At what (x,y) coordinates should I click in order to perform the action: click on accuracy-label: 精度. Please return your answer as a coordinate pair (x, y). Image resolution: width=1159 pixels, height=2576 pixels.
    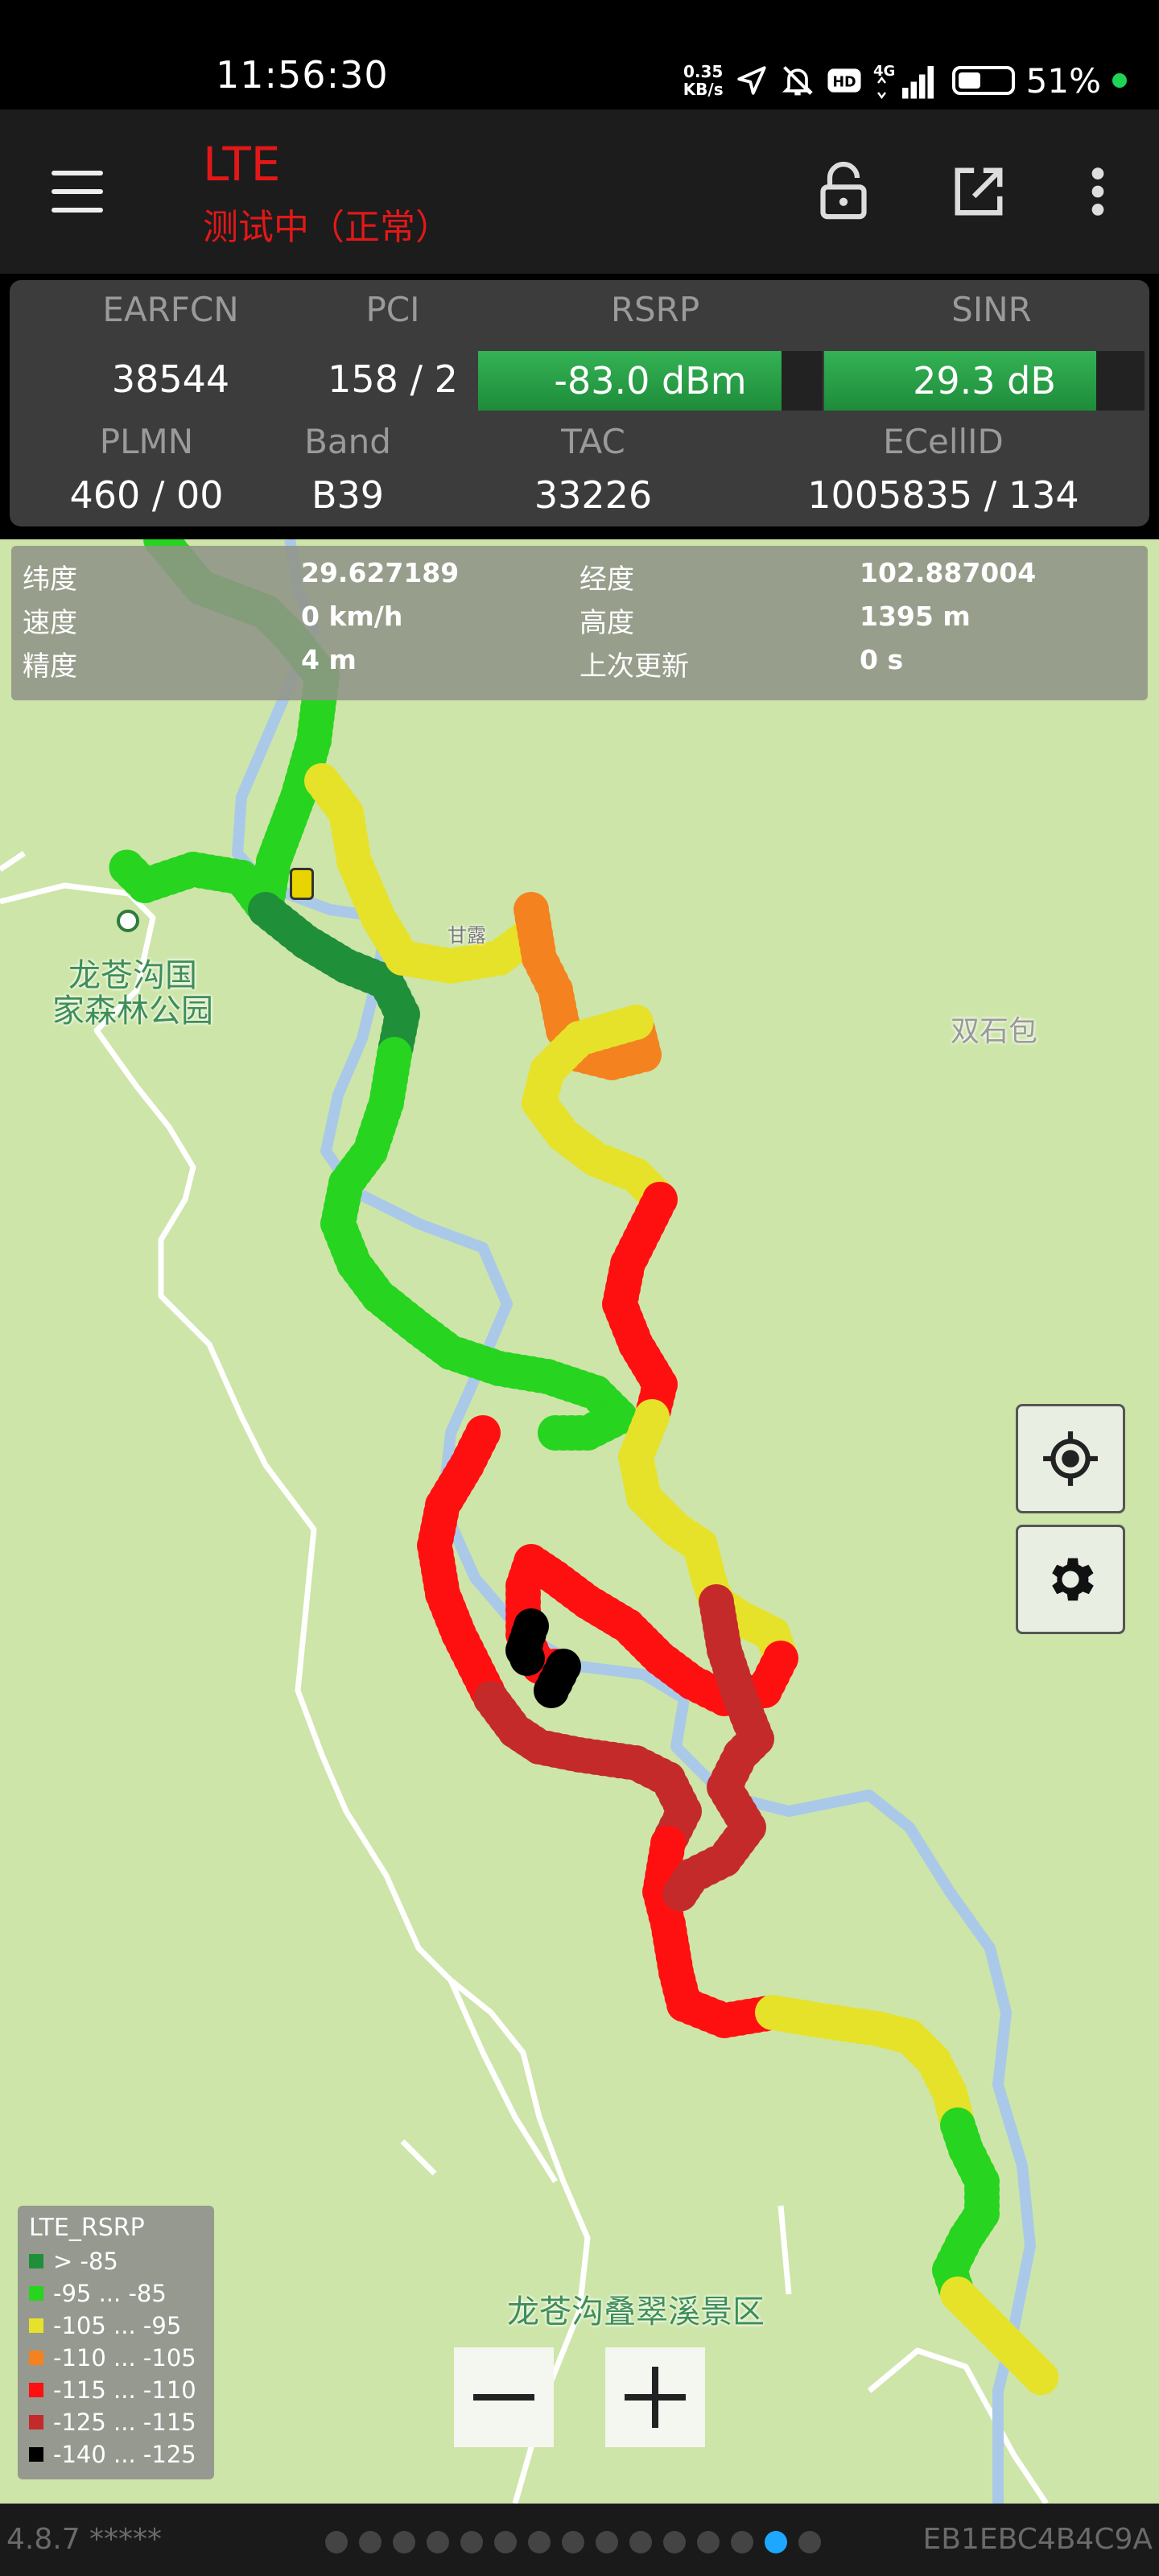
    Looking at the image, I should click on (50, 666).